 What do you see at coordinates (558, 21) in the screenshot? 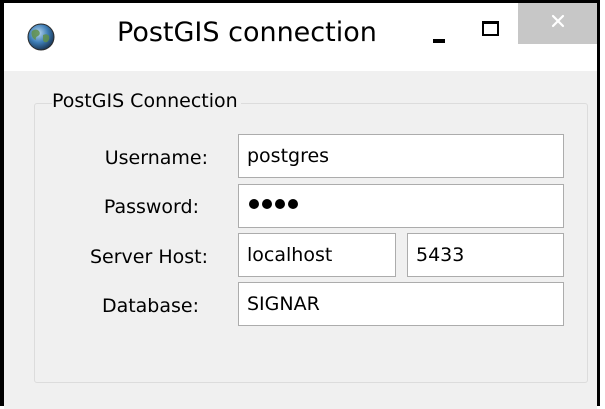
I see `close-icon` at bounding box center [558, 21].